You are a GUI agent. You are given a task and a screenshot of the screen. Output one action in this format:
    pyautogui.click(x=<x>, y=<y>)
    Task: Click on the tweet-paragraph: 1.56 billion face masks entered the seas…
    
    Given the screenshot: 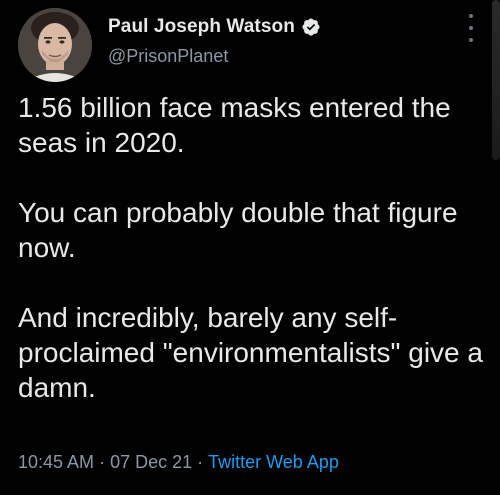 What is the action you would take?
    pyautogui.click(x=238, y=125)
    